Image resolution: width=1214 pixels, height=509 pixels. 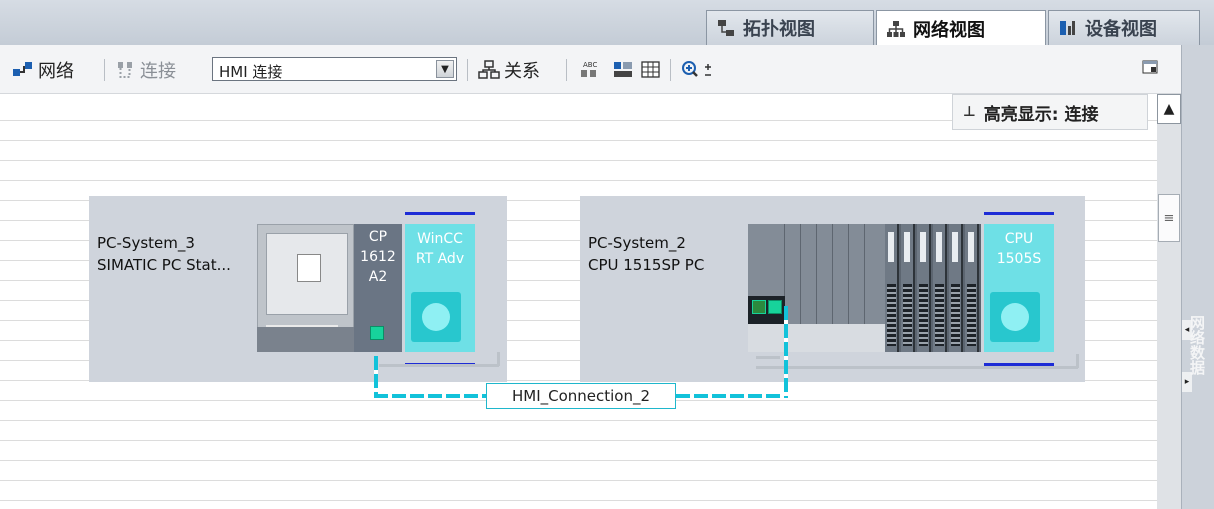 I want to click on pin-icon: ⊥, so click(x=969, y=112).